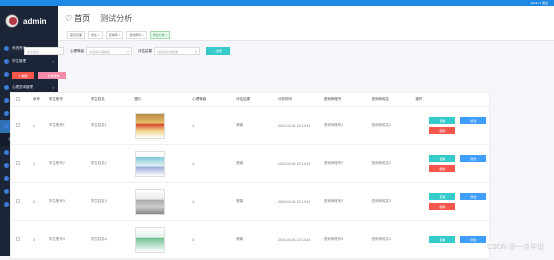 The width and height of the screenshot is (554, 260). I want to click on select-all-checkbox, so click(18, 99).